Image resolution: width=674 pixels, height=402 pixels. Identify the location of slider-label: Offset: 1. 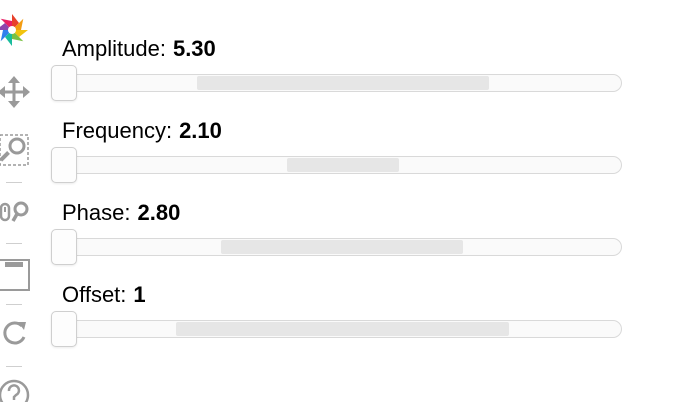
(104, 295).